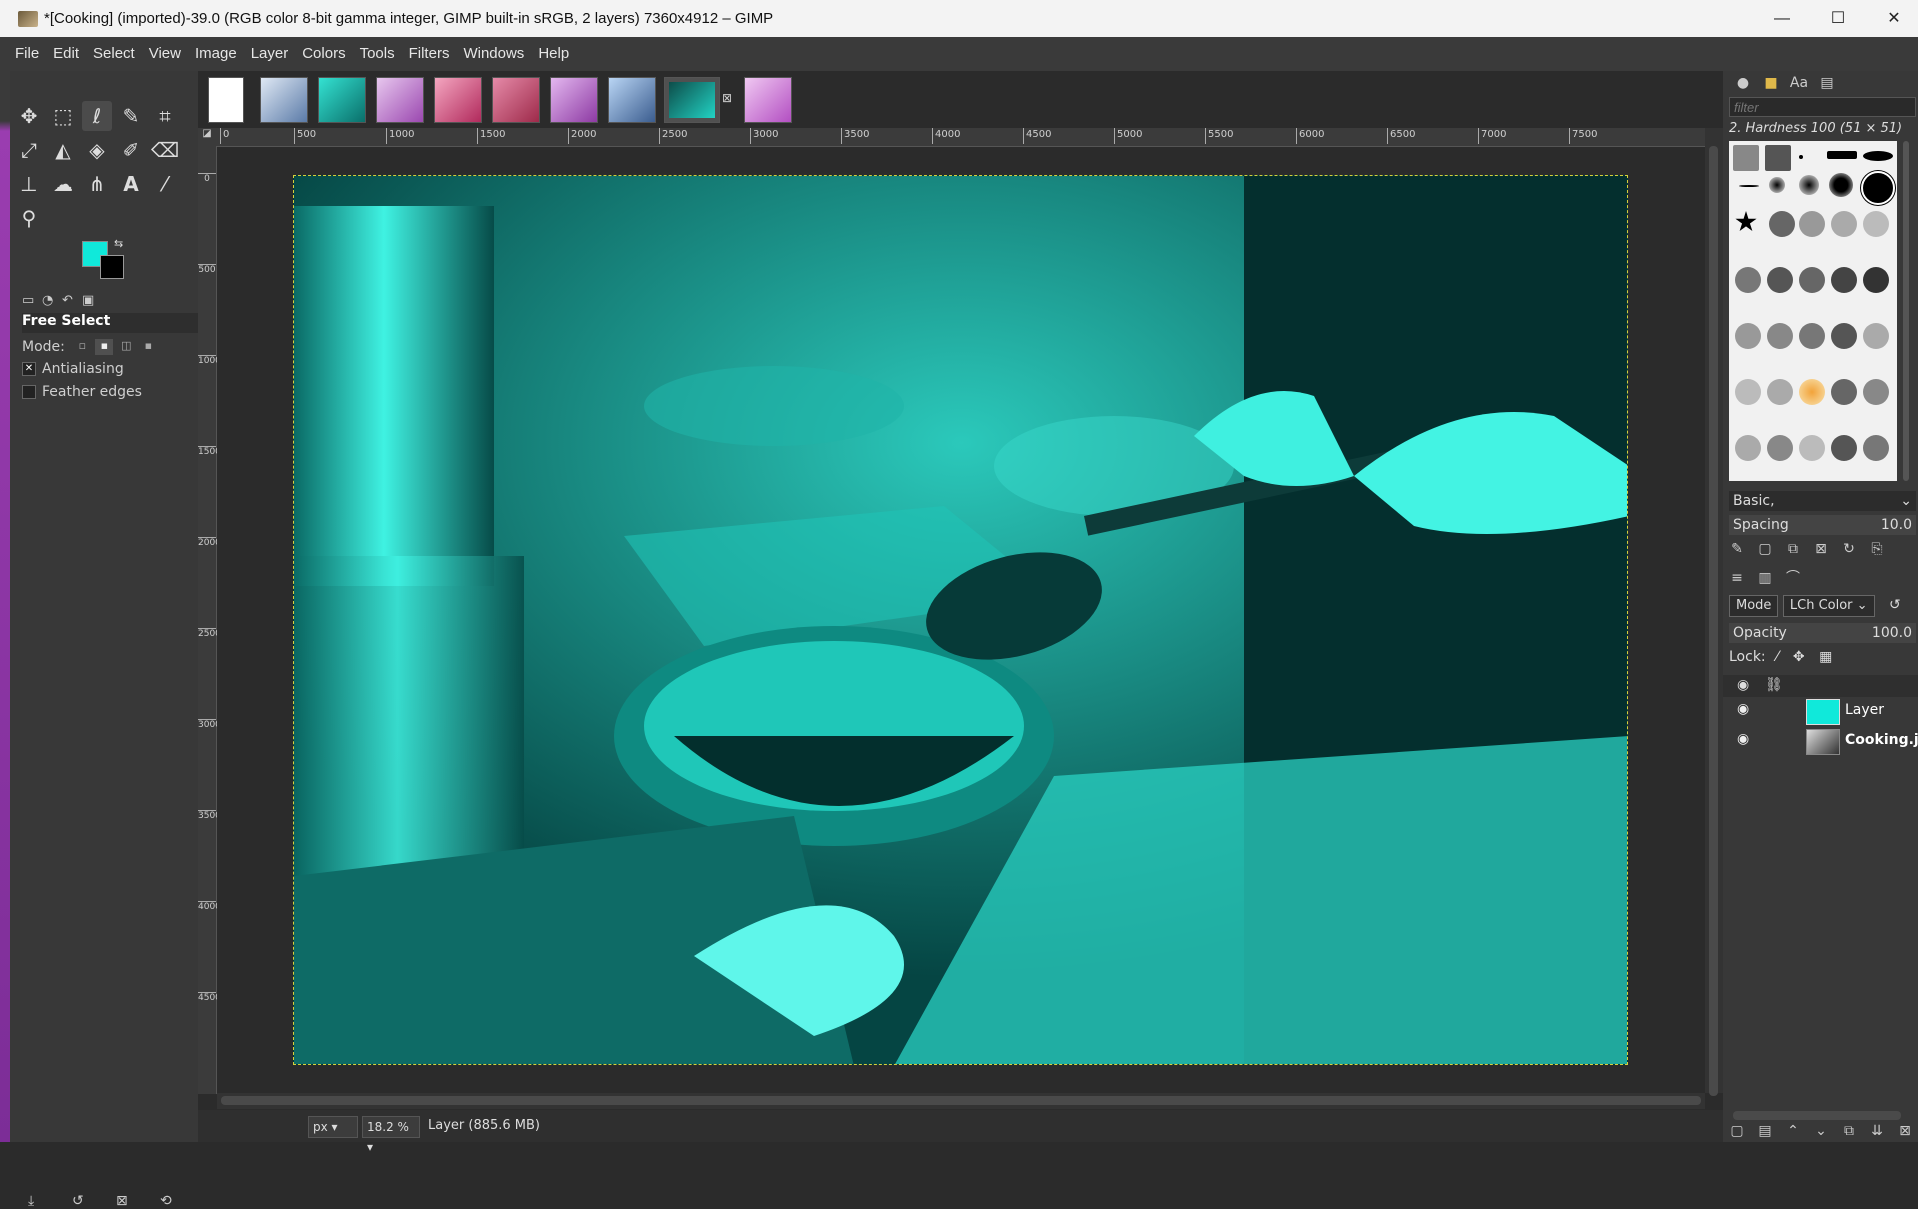  I want to click on tool-options-tab-icon: ▭, so click(32, 300).